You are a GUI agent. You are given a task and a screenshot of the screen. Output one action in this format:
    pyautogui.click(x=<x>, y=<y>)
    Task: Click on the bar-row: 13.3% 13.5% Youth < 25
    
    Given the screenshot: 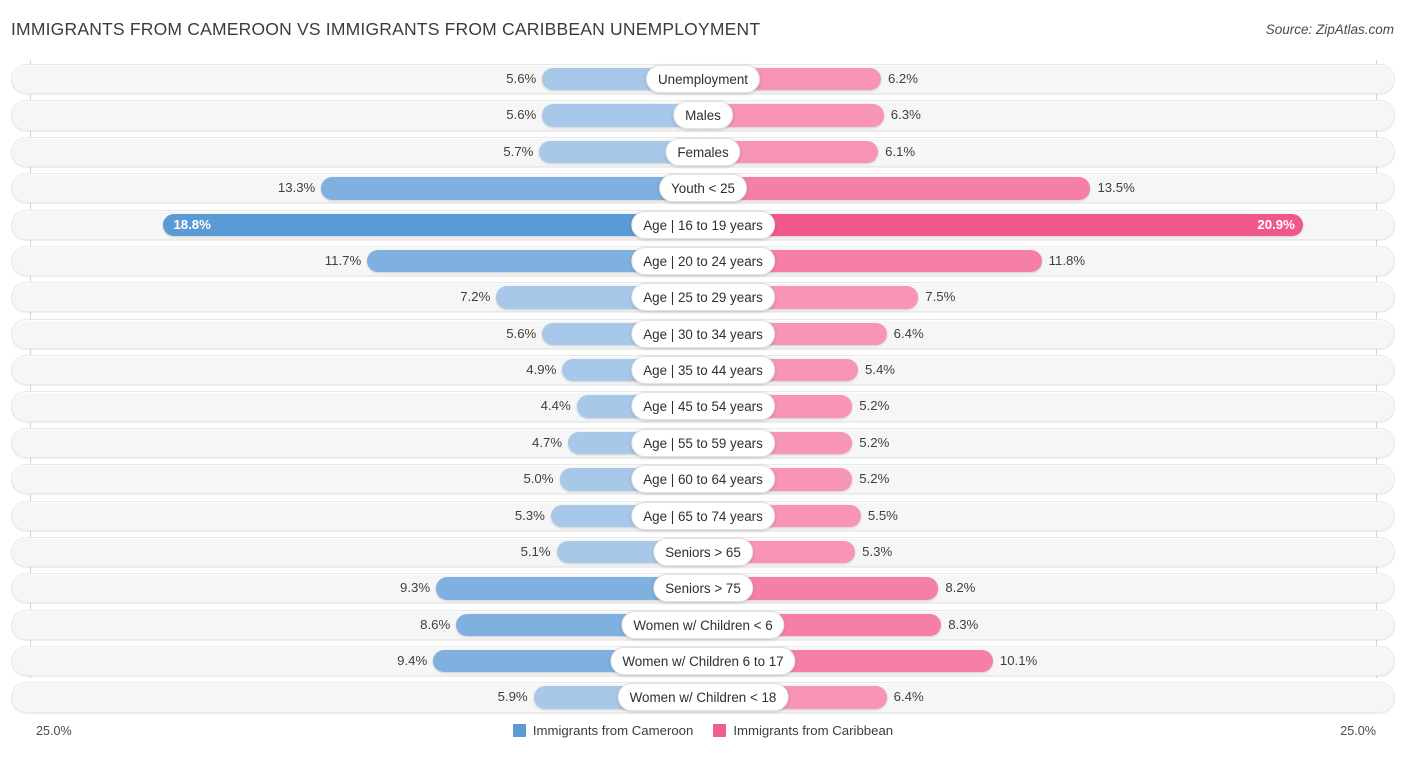 What is the action you would take?
    pyautogui.click(x=703, y=188)
    